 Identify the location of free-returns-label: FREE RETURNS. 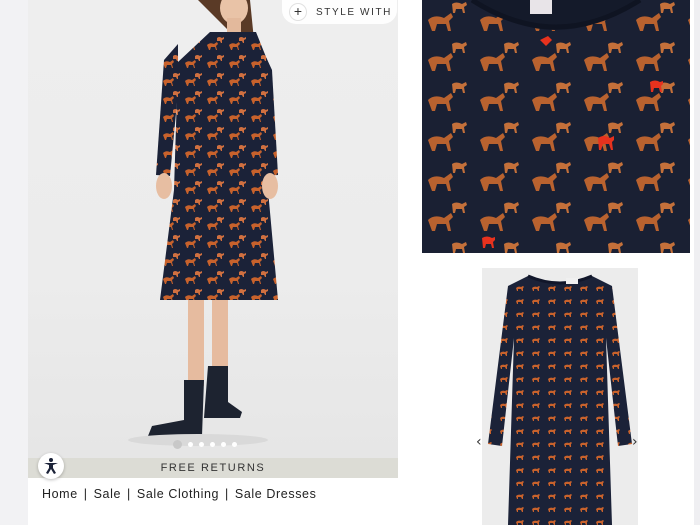
(213, 468).